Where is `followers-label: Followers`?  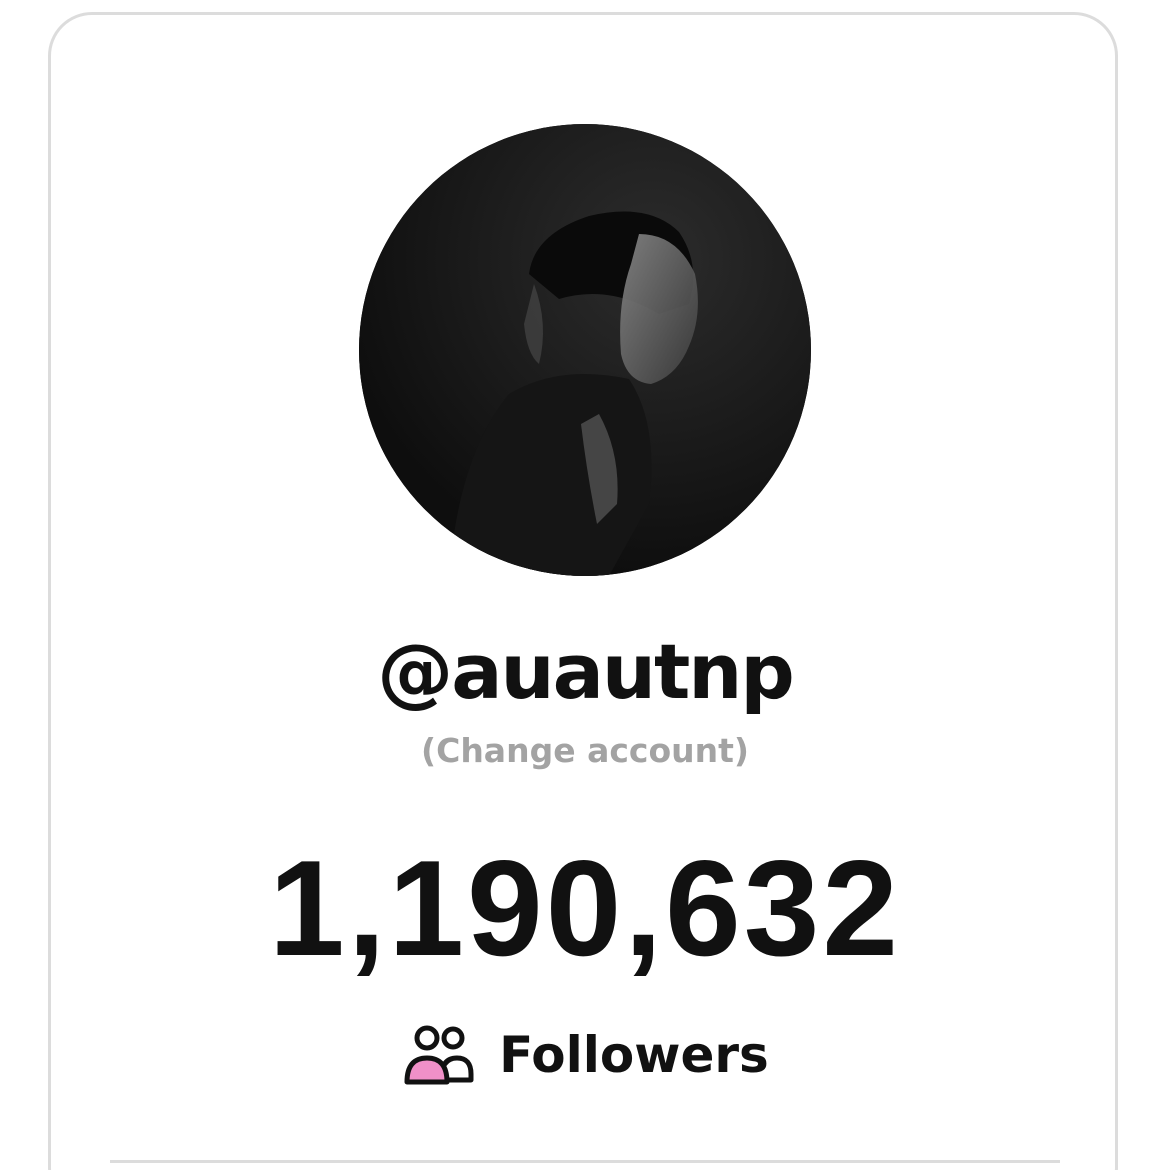 followers-label: Followers is located at coordinates (634, 1055).